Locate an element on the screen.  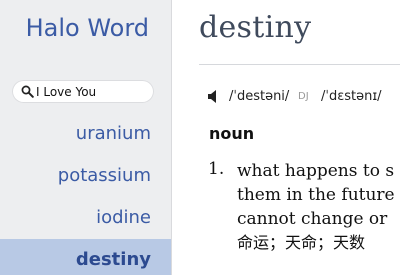
definition-number: 1. is located at coordinates (216, 169).